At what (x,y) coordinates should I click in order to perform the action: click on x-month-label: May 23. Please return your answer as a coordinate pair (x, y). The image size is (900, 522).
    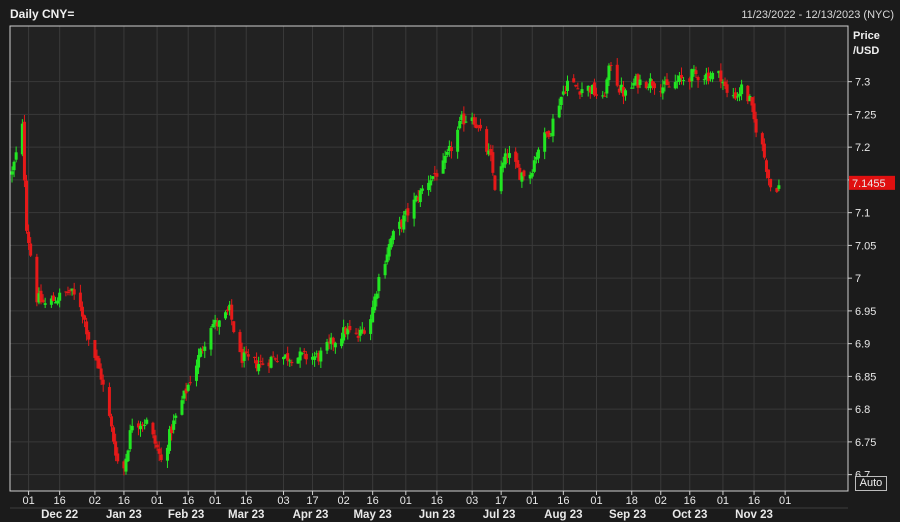
    Looking at the image, I should click on (372, 515).